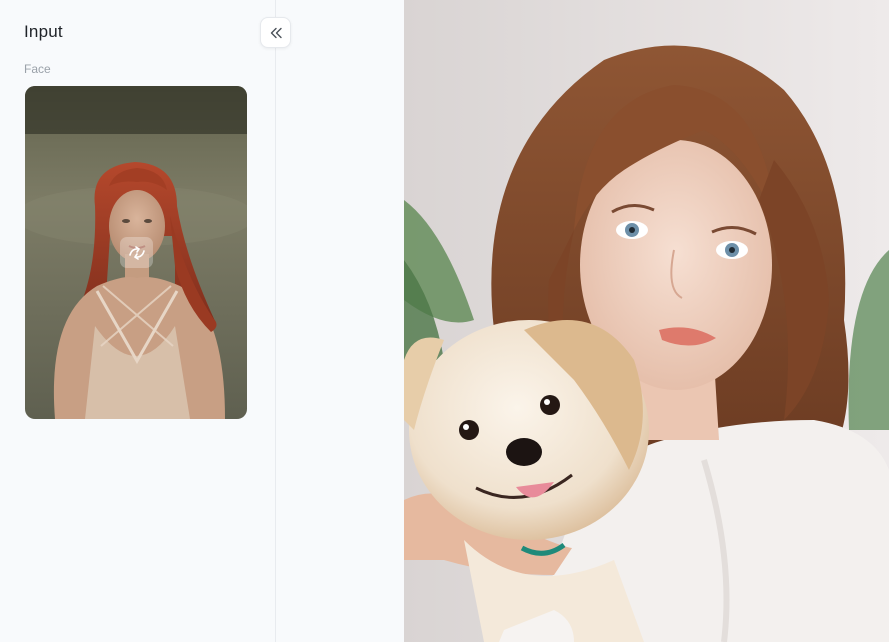  I want to click on collapse-panel-button, so click(275, 32).